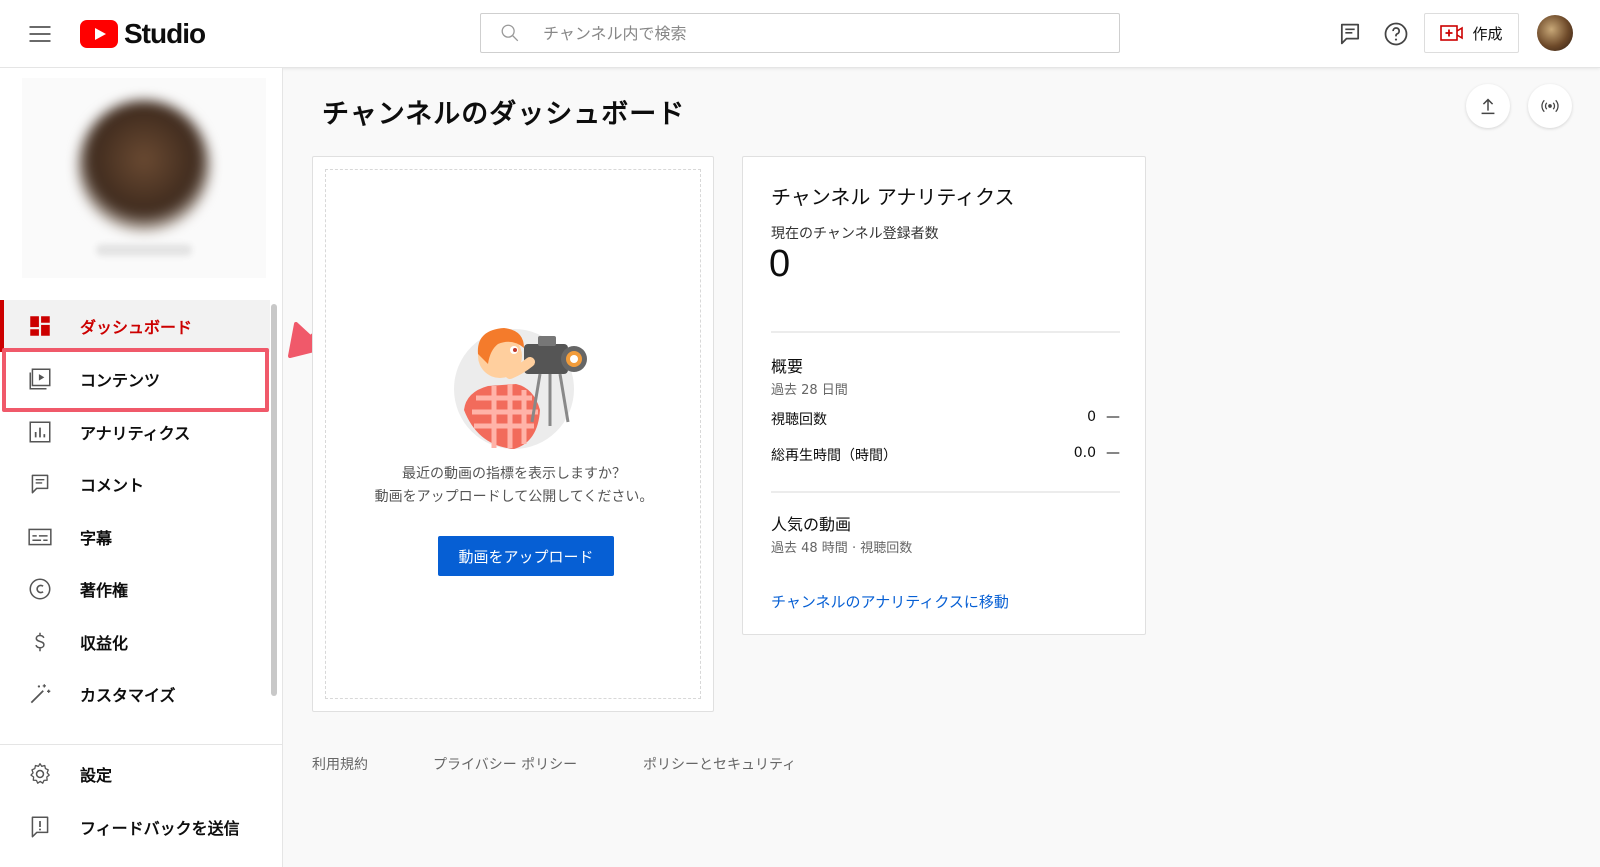  Describe the element at coordinates (890, 601) in the screenshot. I see `go-to-analytics-link: チャンネルのアナリティクスに移動` at that location.